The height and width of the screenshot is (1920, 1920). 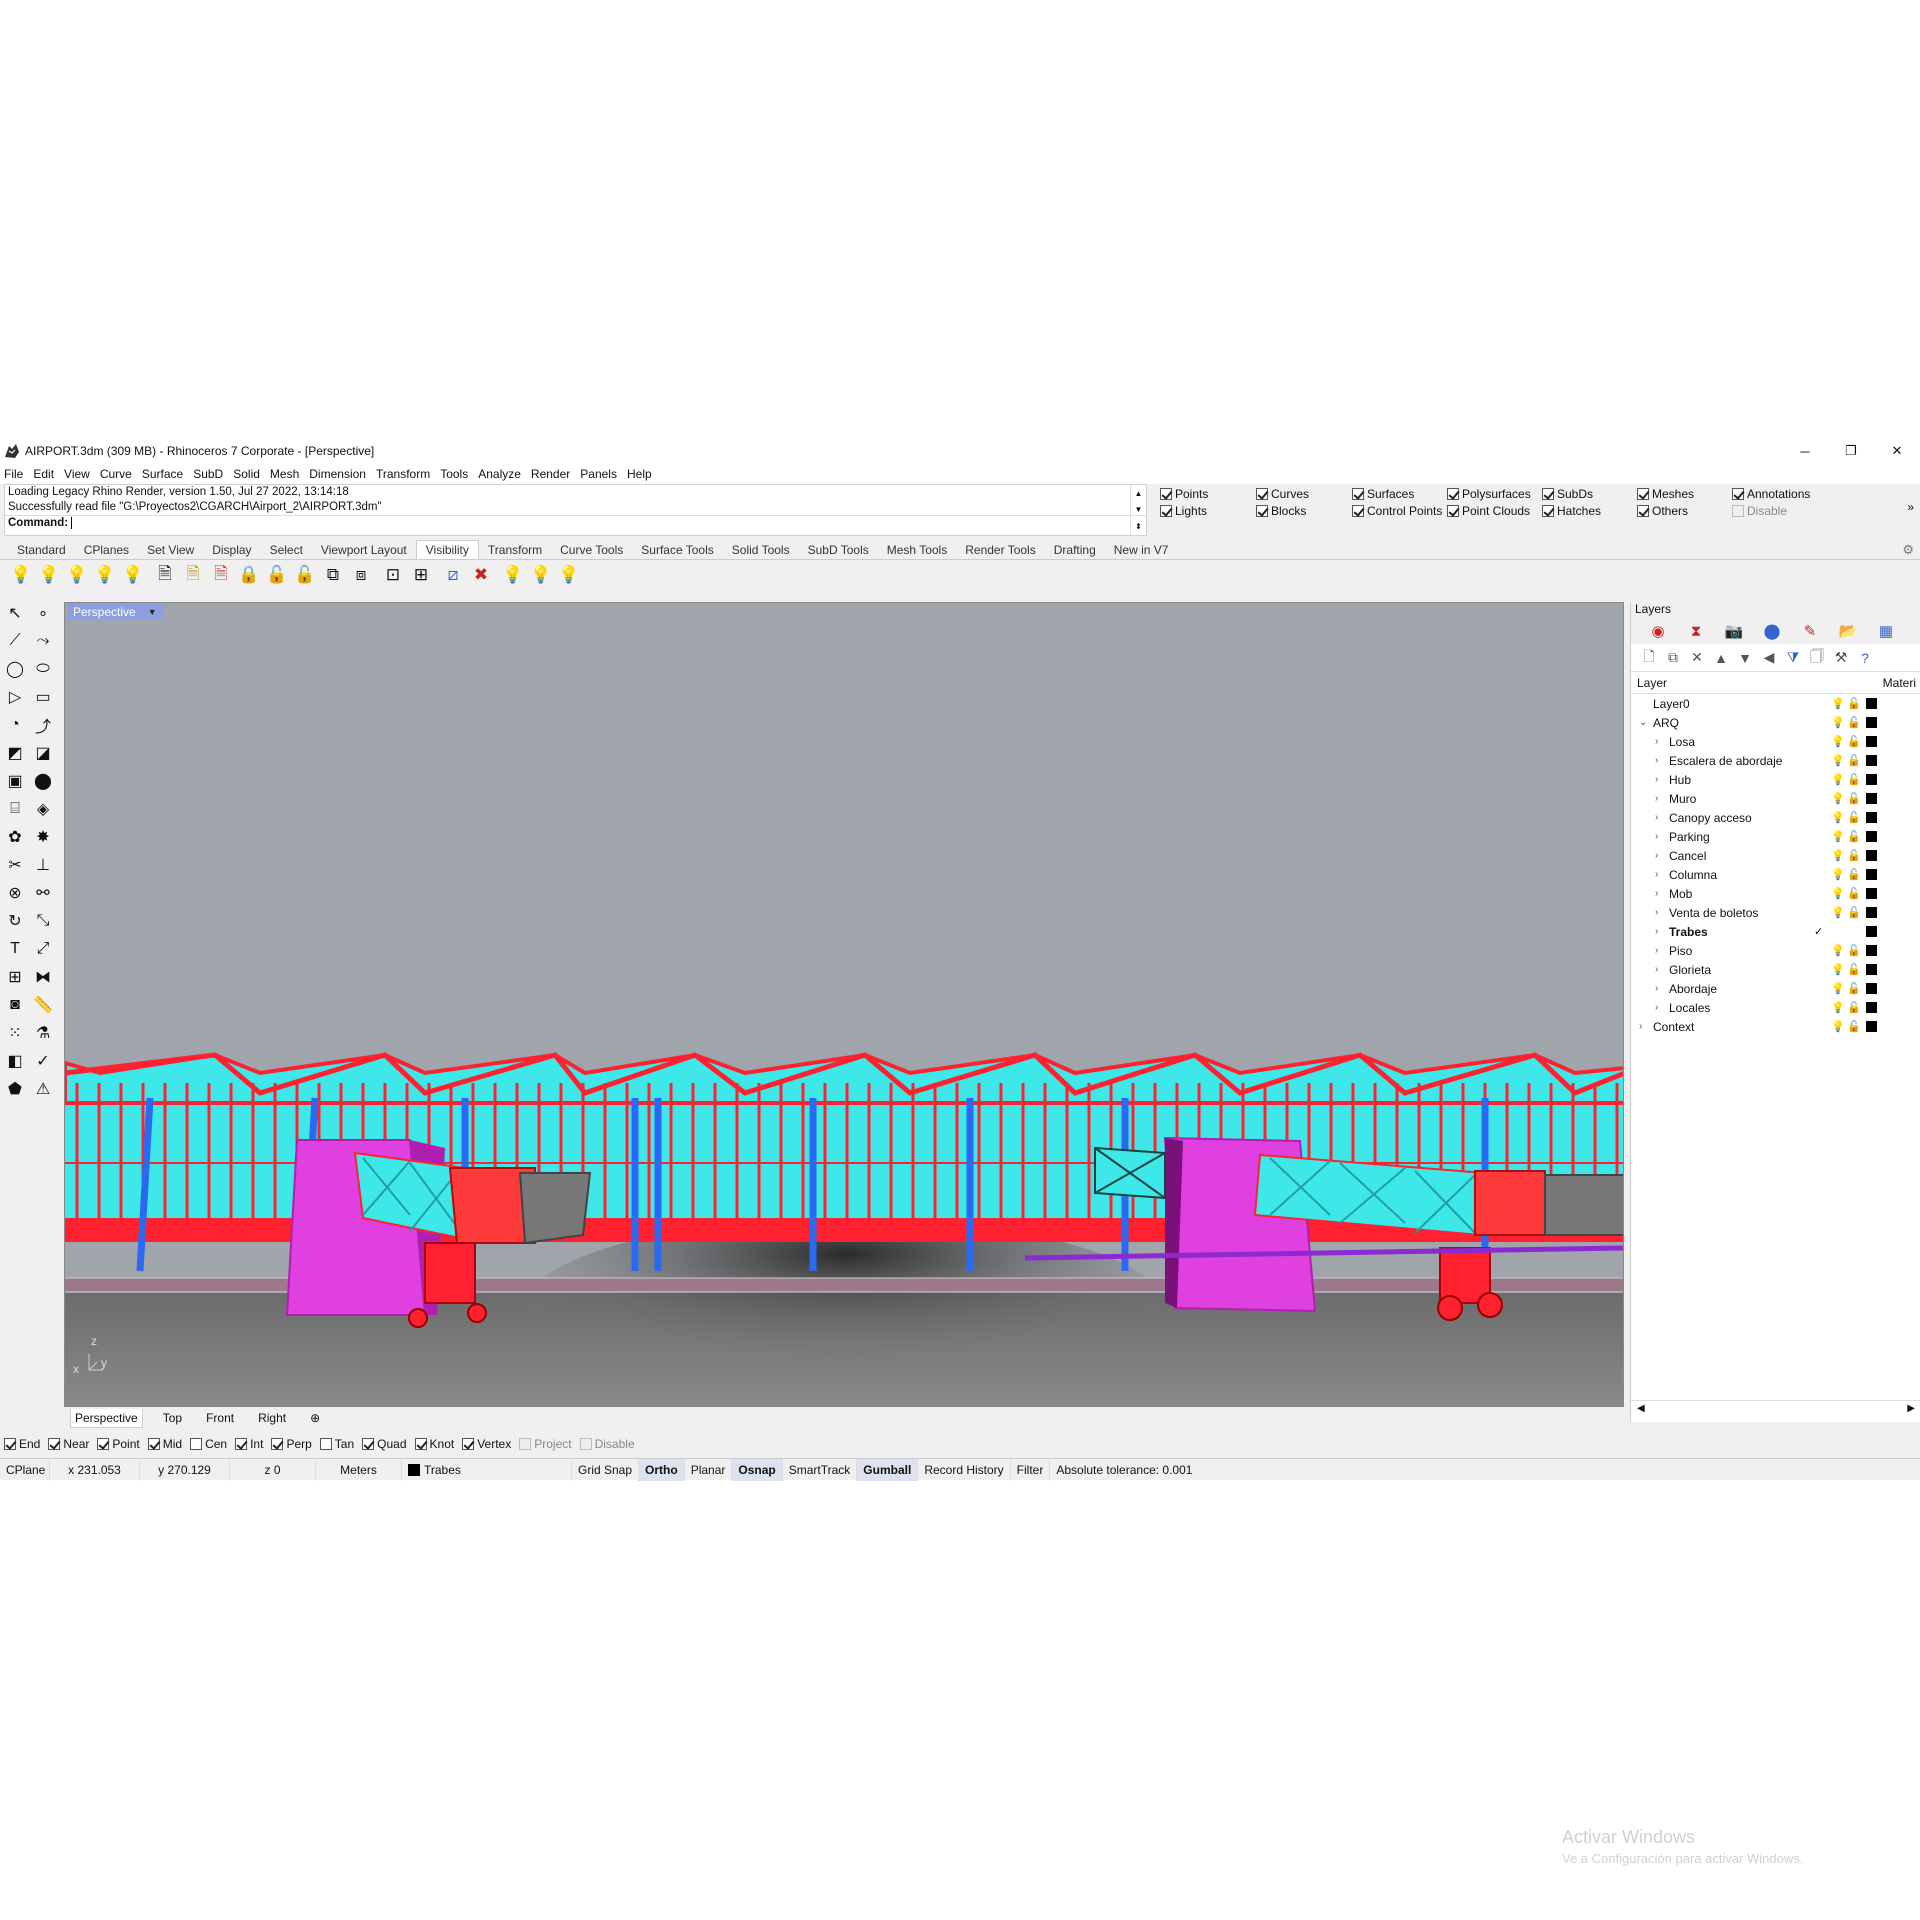 What do you see at coordinates (118, 1444) in the screenshot?
I see `osnap-point: Point` at bounding box center [118, 1444].